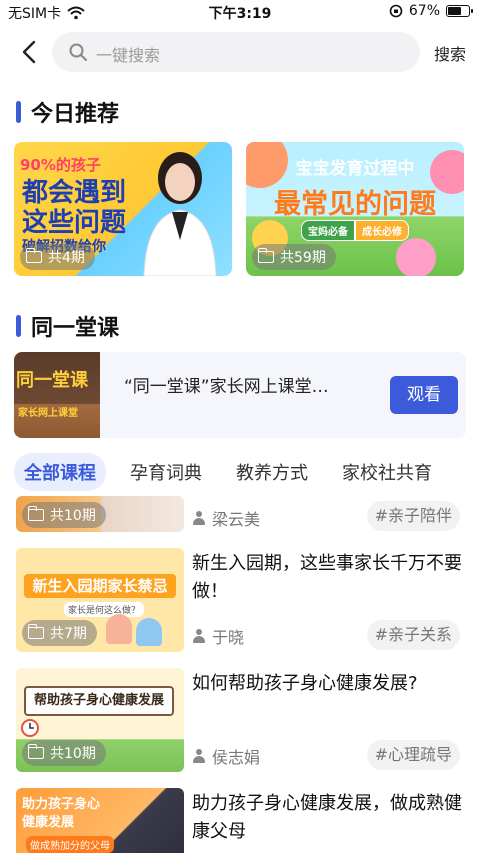 The width and height of the screenshot is (480, 853). What do you see at coordinates (66, 258) in the screenshot?
I see `episode-count: 共4期` at bounding box center [66, 258].